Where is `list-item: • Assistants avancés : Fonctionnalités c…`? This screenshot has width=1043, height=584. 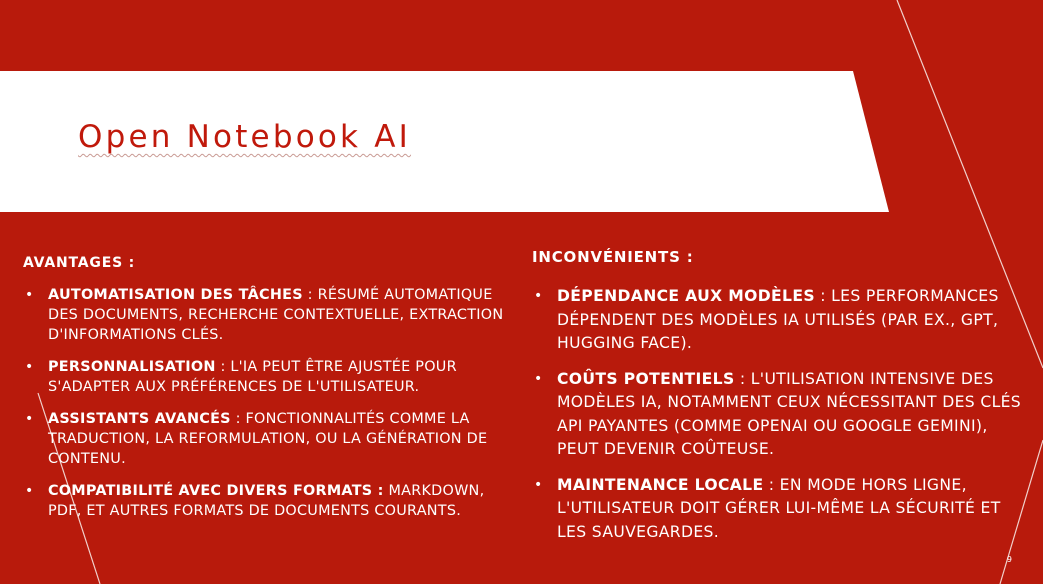 list-item: • Assistants avancés : Fonctionnalités c… is located at coordinates (267, 439).